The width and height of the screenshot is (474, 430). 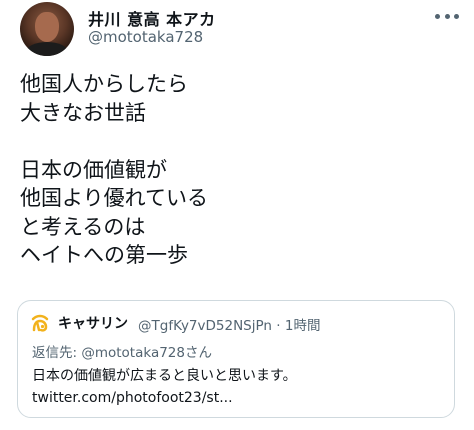 What do you see at coordinates (93, 323) in the screenshot?
I see `quote-author-display-name: キャサリン` at bounding box center [93, 323].